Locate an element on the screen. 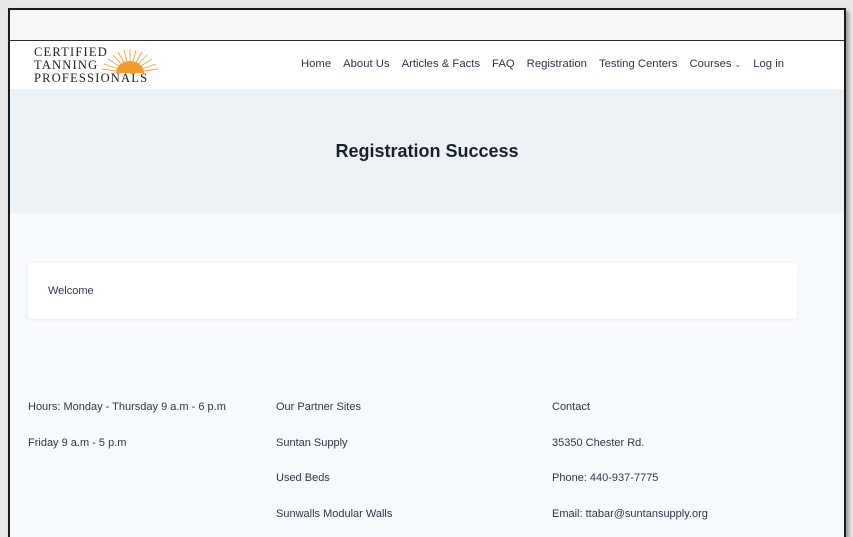 Image resolution: width=853 pixels, height=537 pixels. nav-home: Home is located at coordinates (316, 64).